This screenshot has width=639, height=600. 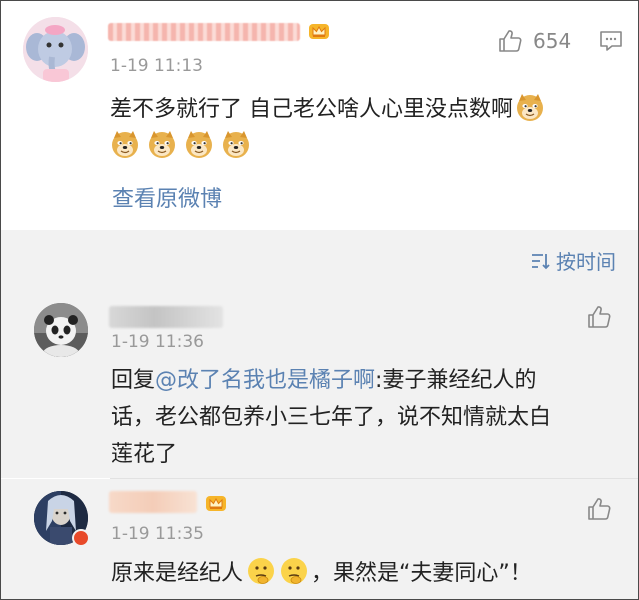 I want to click on view-original-link: 查看原微博, so click(x=167, y=197).